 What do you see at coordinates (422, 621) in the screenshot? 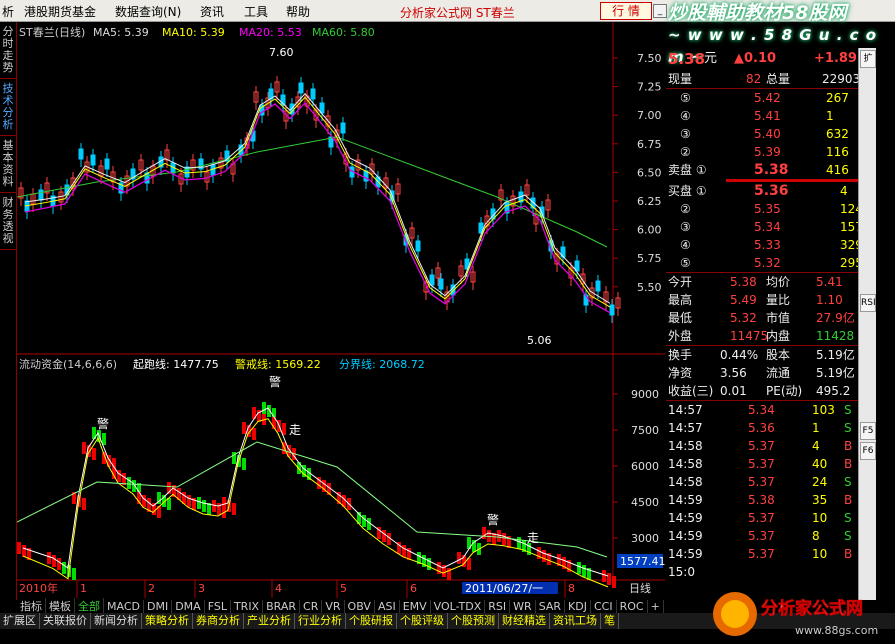
I see `nav-tab: 个股评级` at bounding box center [422, 621].